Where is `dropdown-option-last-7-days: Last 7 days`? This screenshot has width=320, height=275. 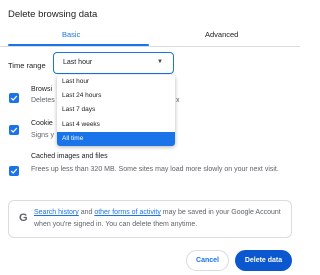
dropdown-option-last-7-days: Last 7 days is located at coordinates (116, 110).